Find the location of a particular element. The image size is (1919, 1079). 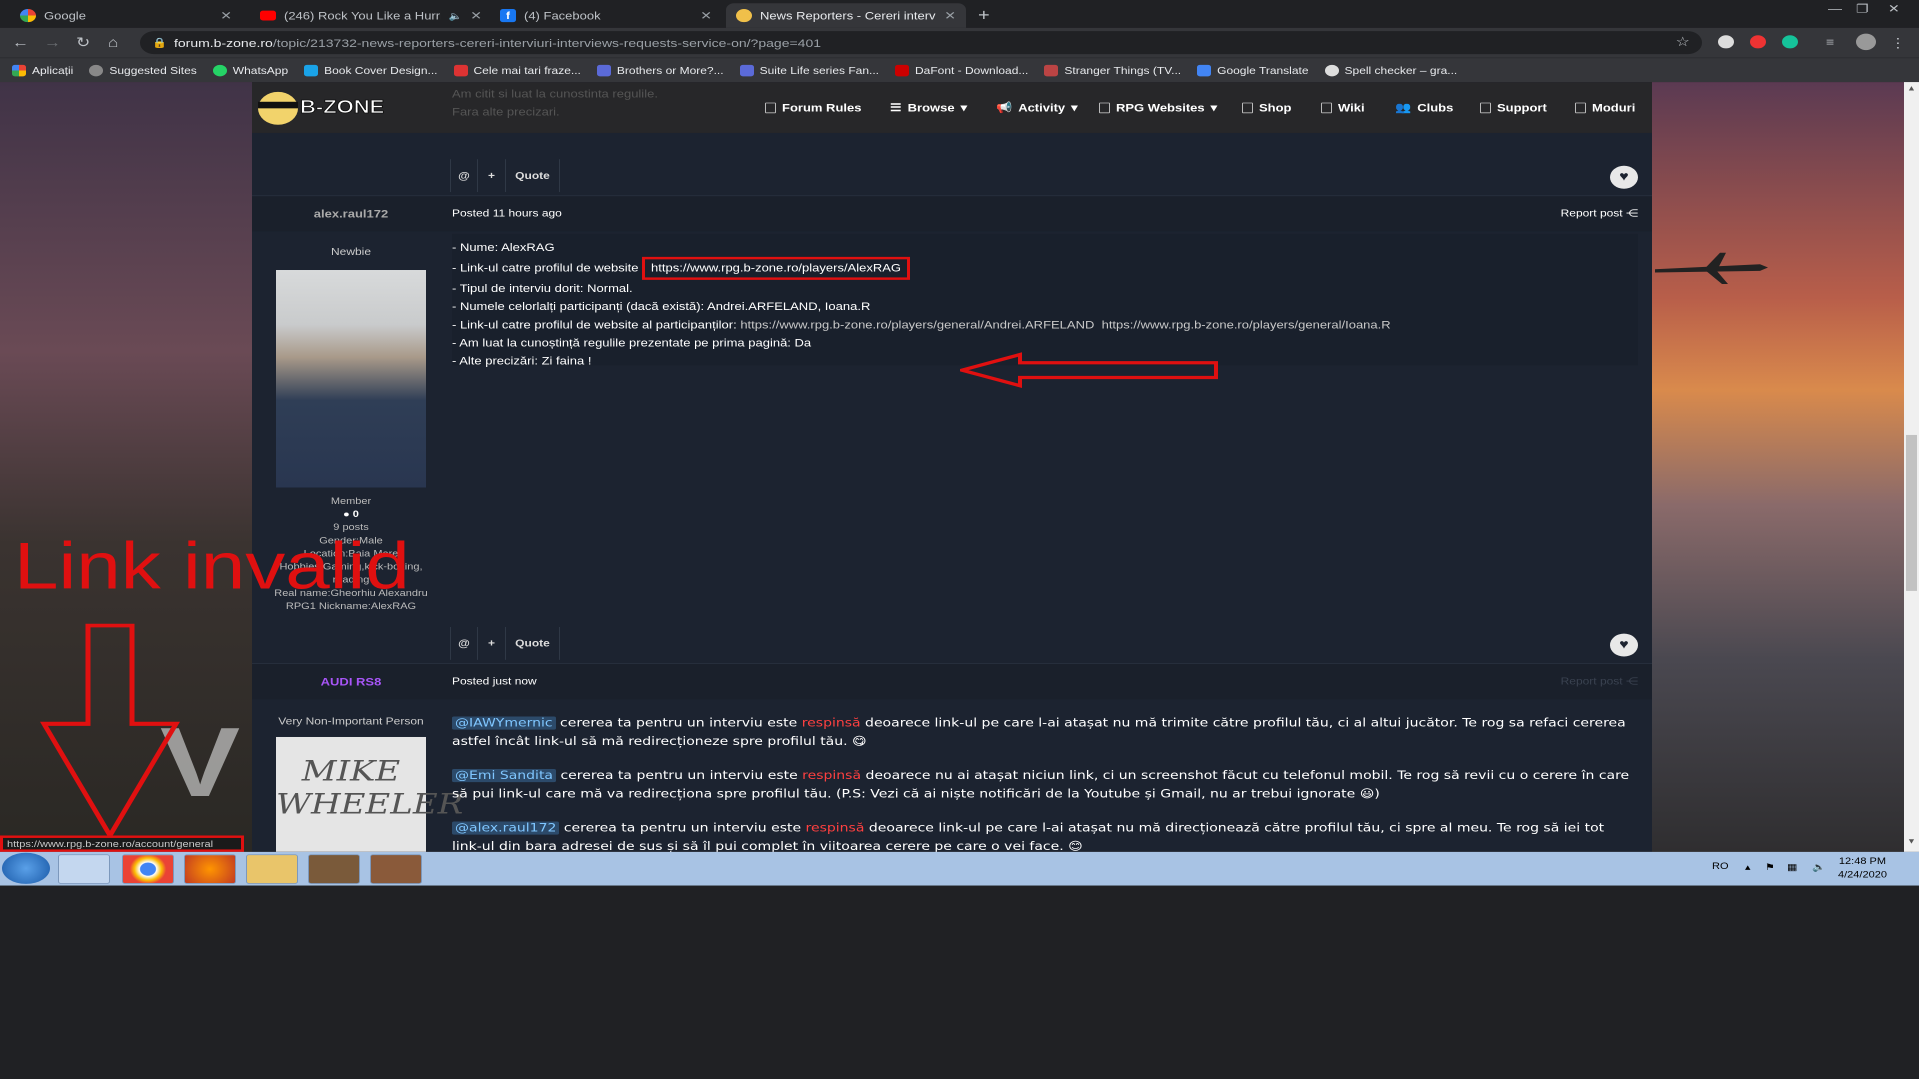

volume-icon: 🔈 is located at coordinates (1819, 867).